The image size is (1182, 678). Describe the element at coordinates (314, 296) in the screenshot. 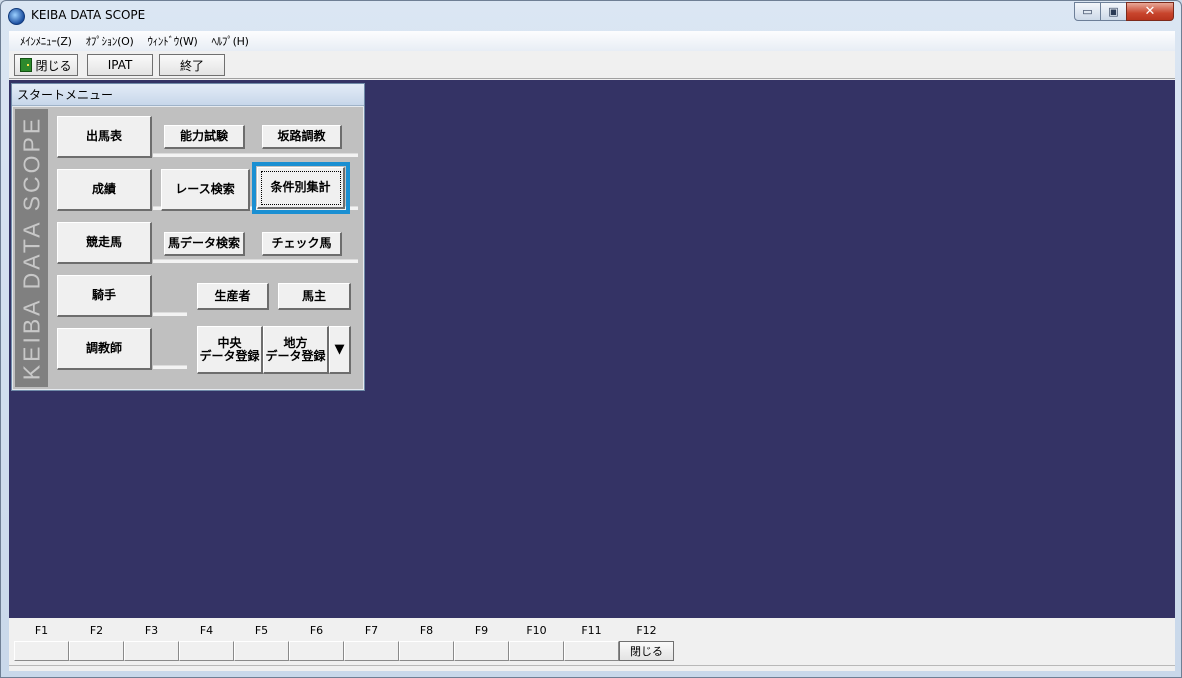

I see `owner-button: 馬主` at that location.